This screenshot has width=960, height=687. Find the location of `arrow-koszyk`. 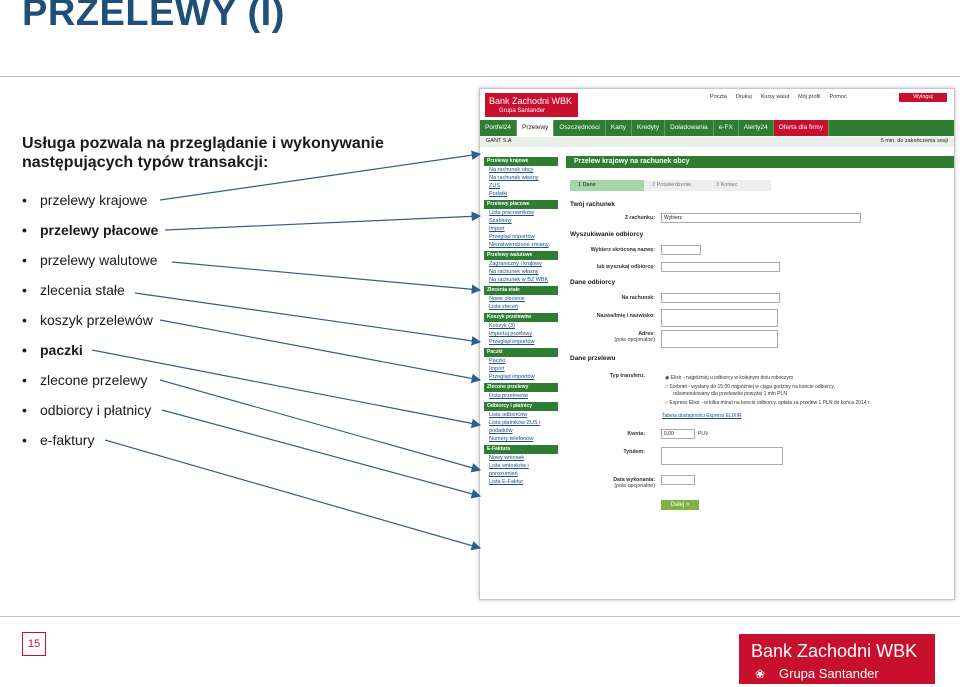

arrow-koszyk is located at coordinates (320, 351).